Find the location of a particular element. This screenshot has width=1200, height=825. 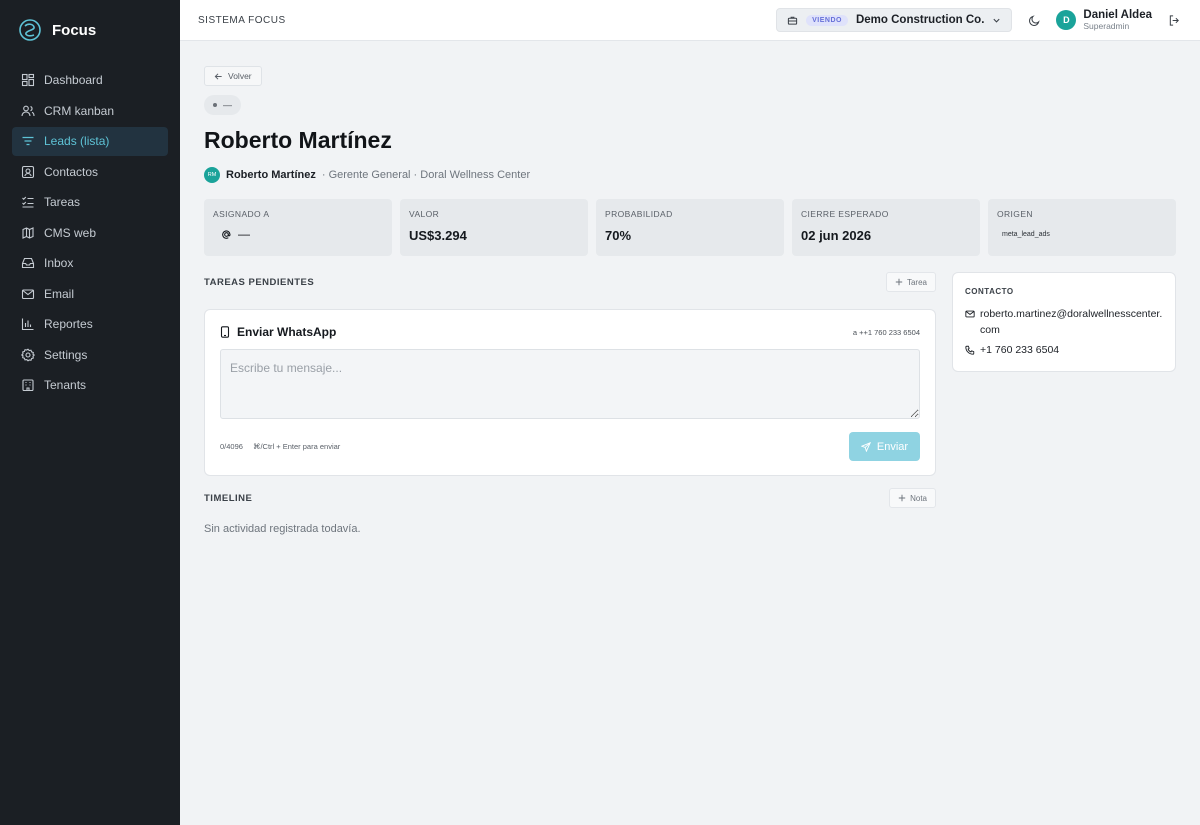

system-title: SISTEMA FOCUS is located at coordinates (242, 20).